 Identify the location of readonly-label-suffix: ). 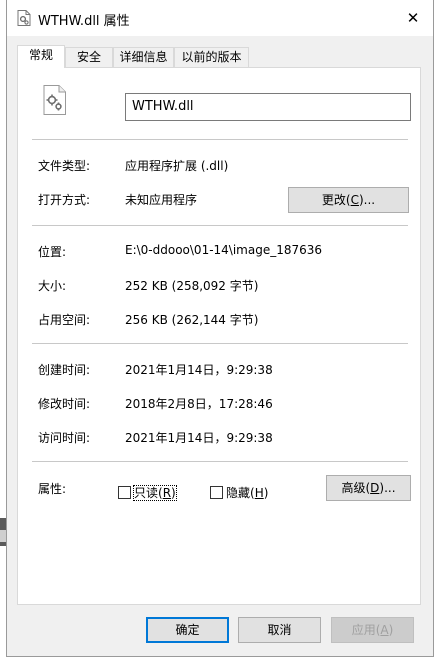
(173, 493).